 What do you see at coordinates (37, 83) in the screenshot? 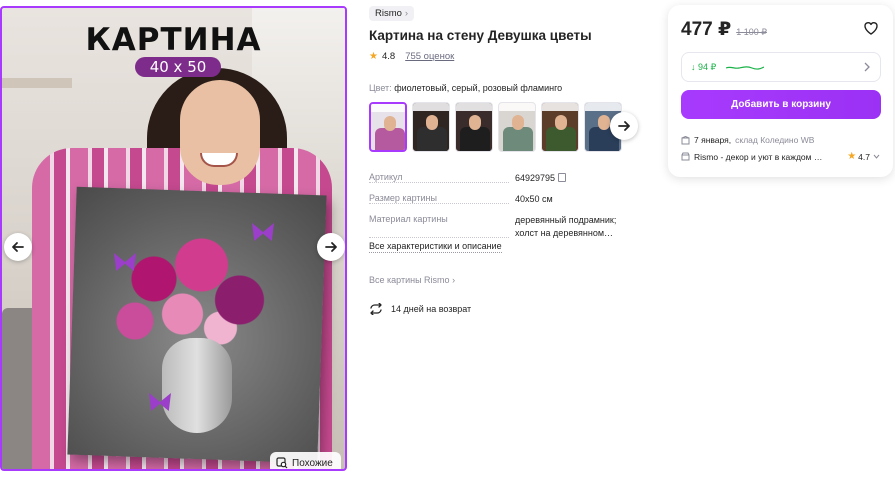
I see `background-shelf` at bounding box center [37, 83].